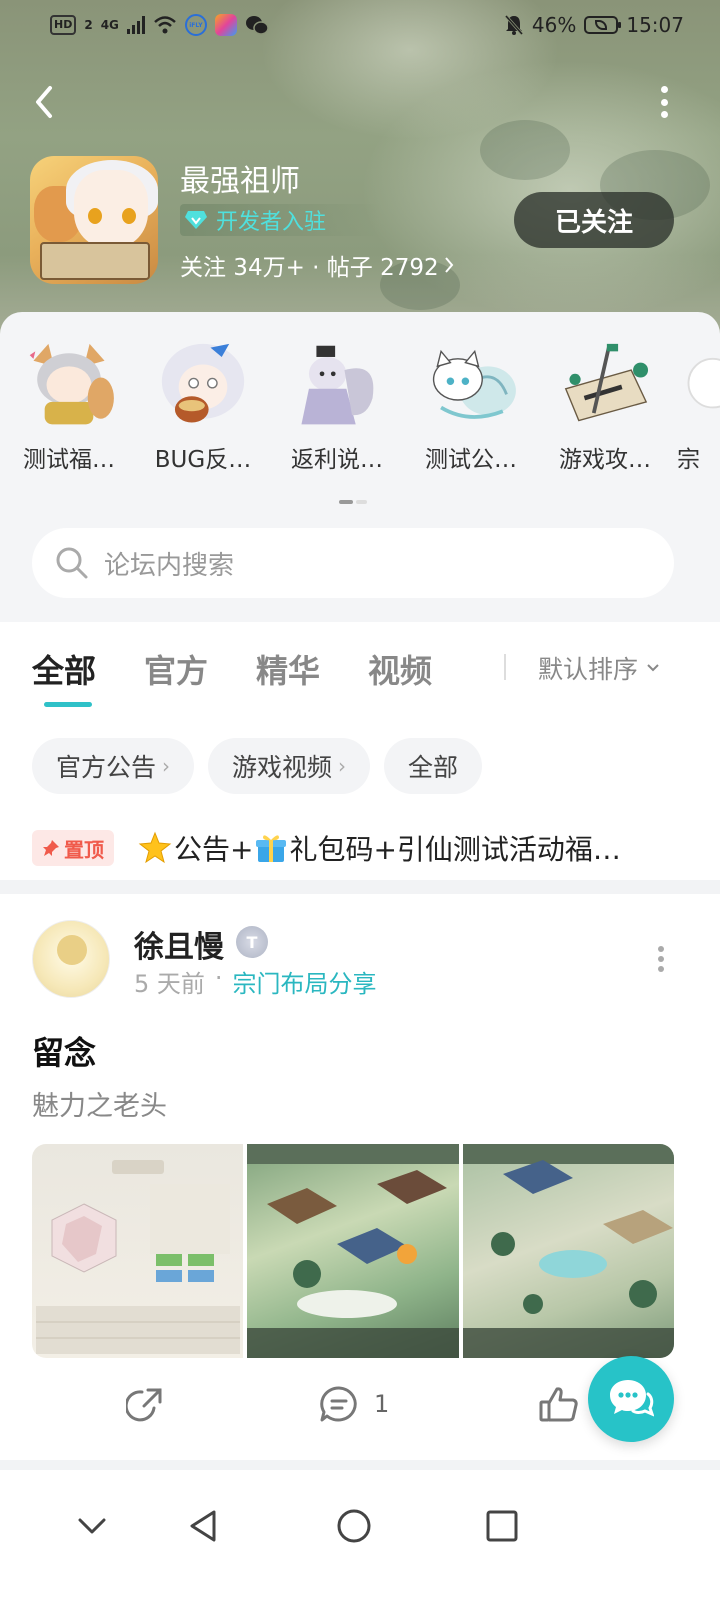  I want to click on thumbs-up-icon, so click(558, 1404).